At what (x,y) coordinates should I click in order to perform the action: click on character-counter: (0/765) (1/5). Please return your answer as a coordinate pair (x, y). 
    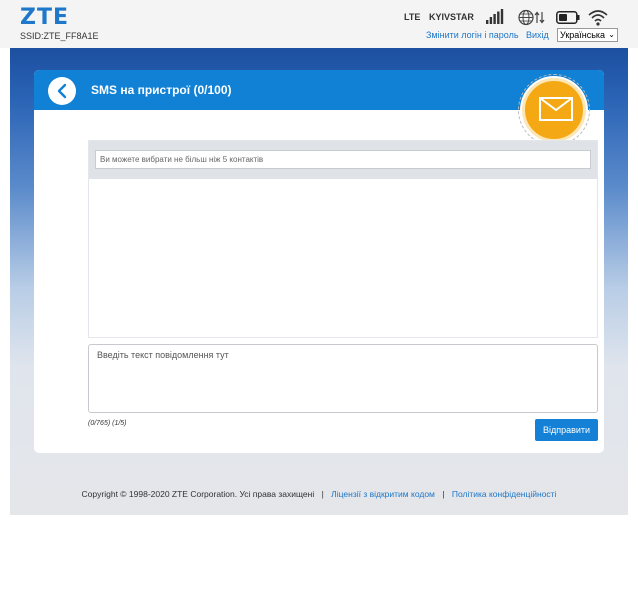
    Looking at the image, I should click on (107, 423).